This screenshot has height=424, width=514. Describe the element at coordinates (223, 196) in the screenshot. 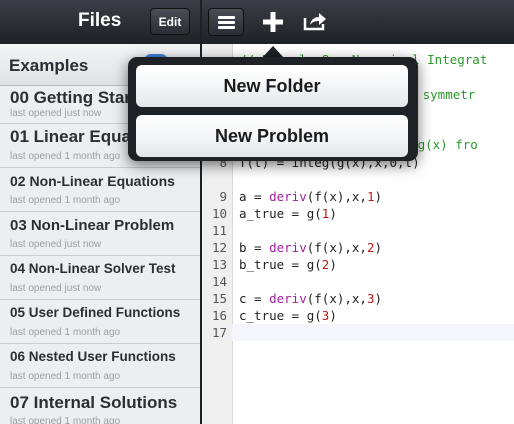

I see `line-number: 9` at that location.